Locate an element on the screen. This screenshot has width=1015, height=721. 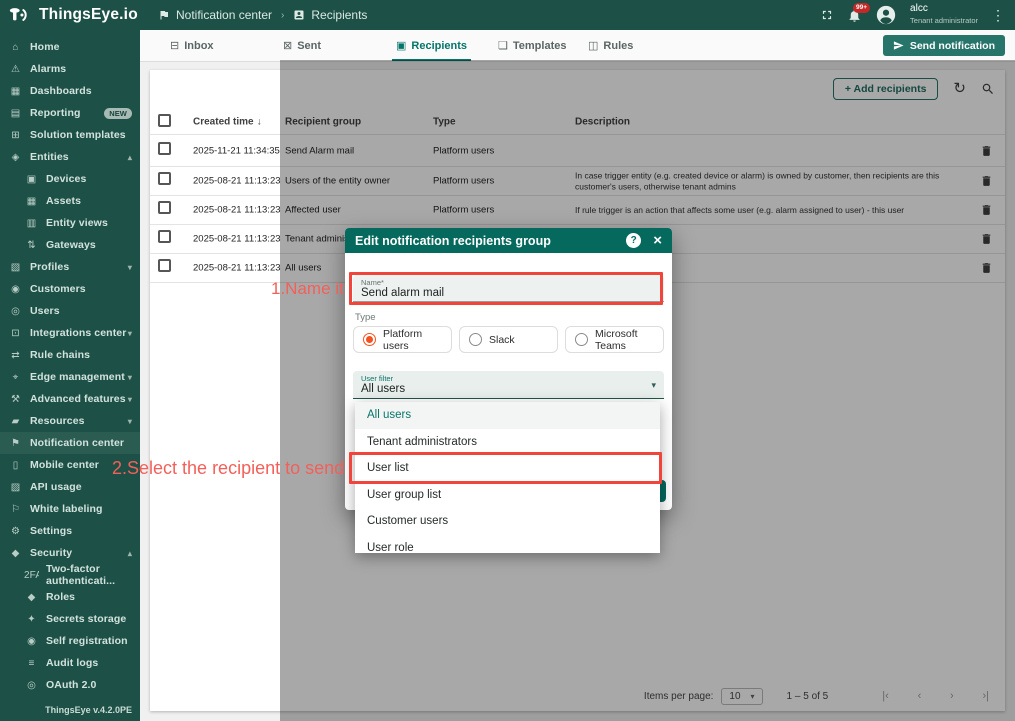
type-radio-option: Slack is located at coordinates (508, 339).